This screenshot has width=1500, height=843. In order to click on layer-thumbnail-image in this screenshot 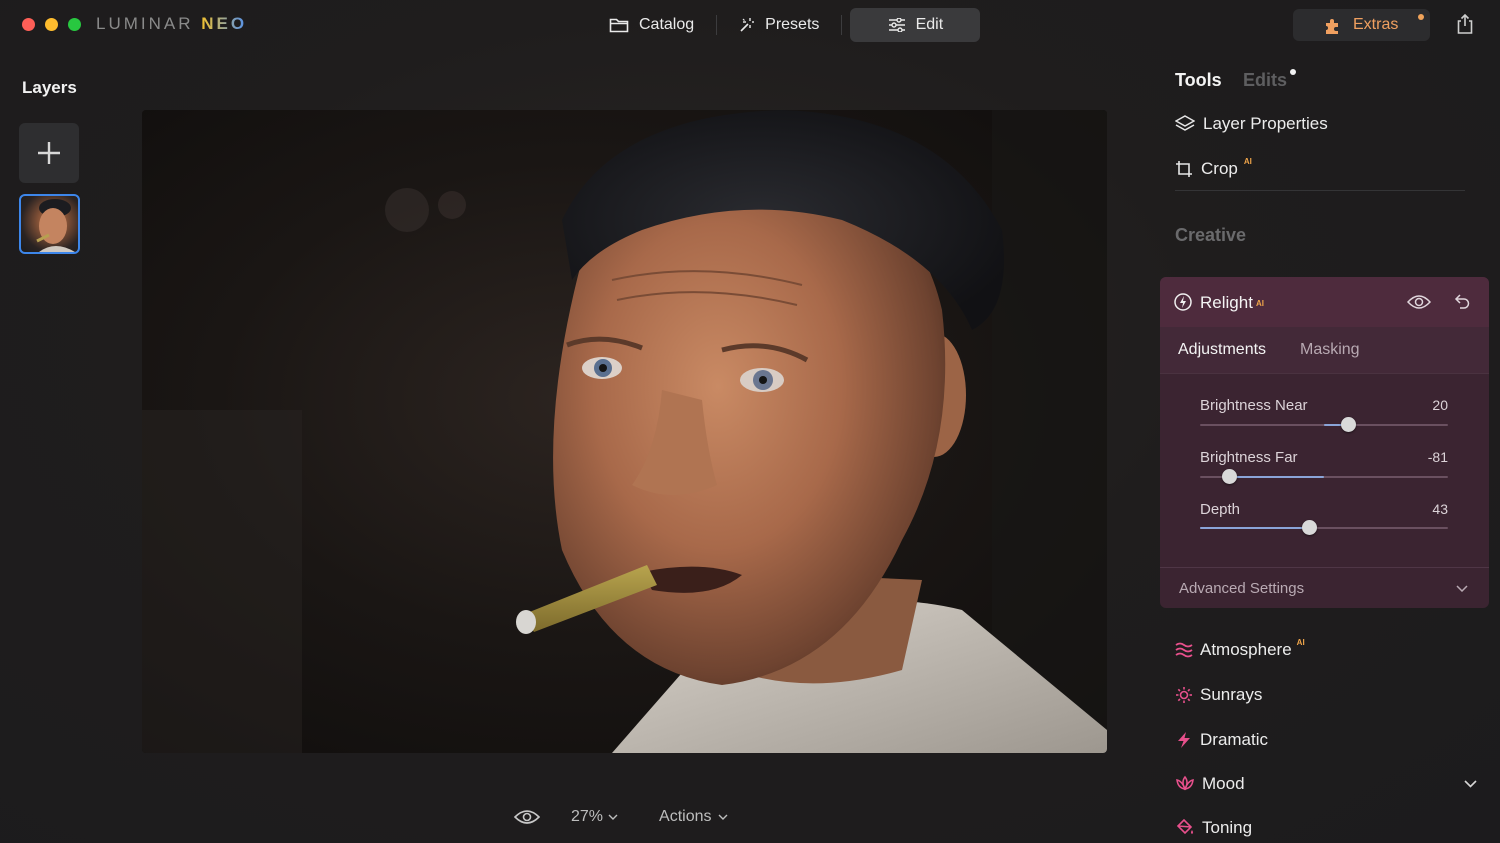, I will do `click(55, 225)`.